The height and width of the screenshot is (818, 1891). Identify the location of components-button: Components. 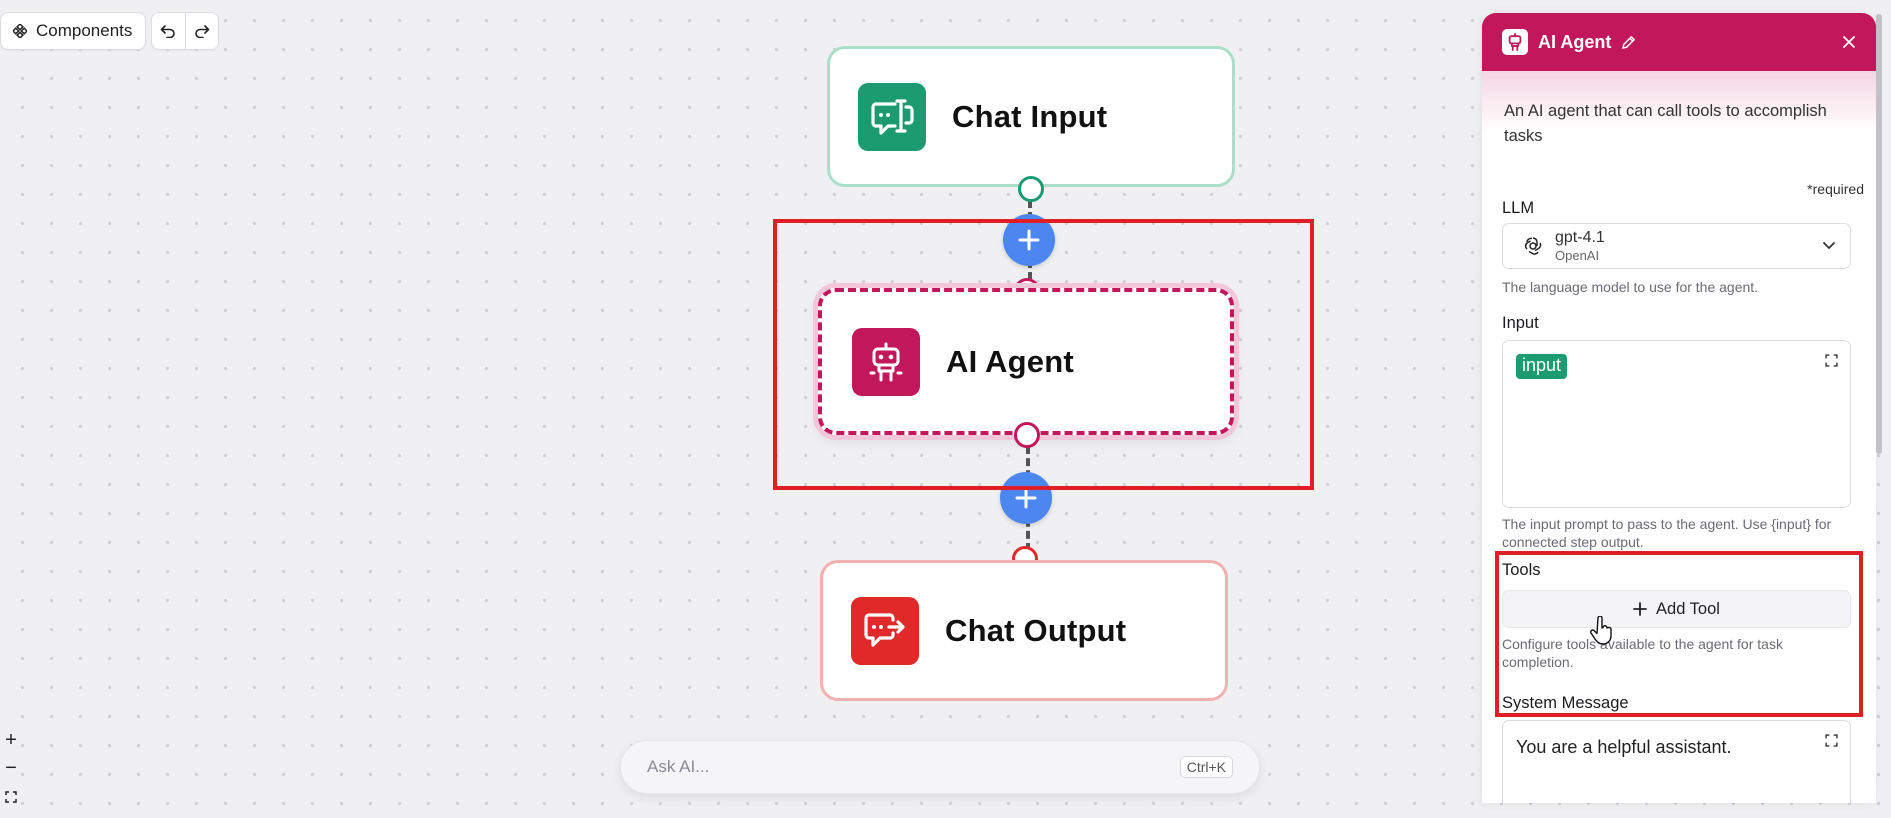
(73, 31).